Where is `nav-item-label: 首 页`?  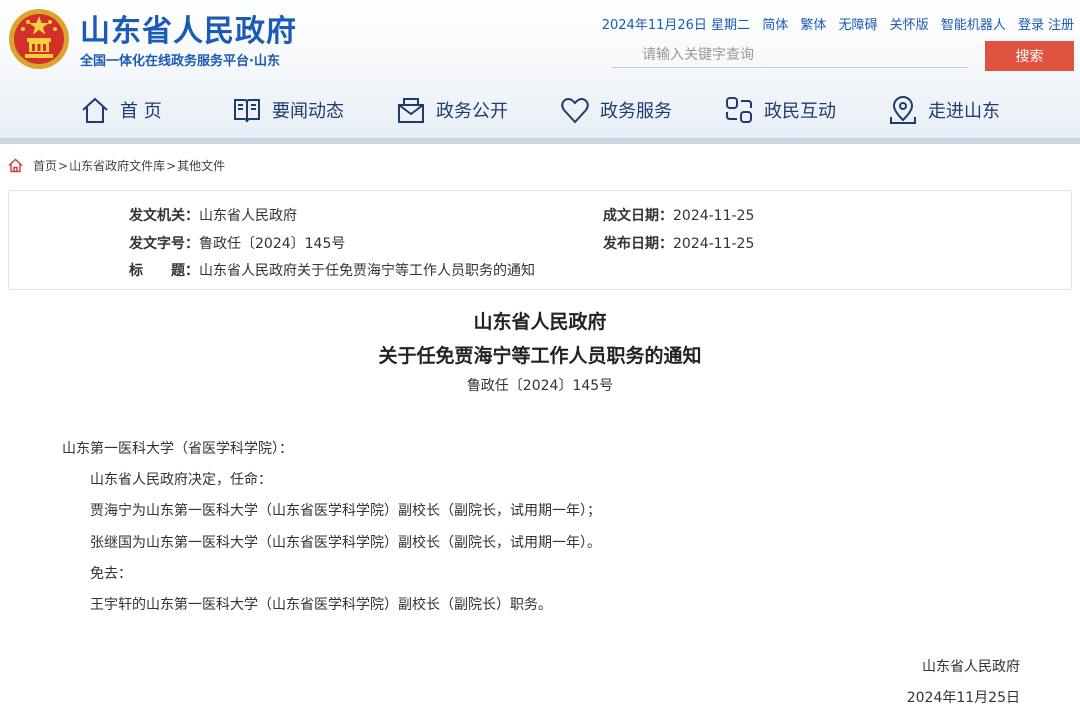 nav-item-label: 首 页 is located at coordinates (141, 111).